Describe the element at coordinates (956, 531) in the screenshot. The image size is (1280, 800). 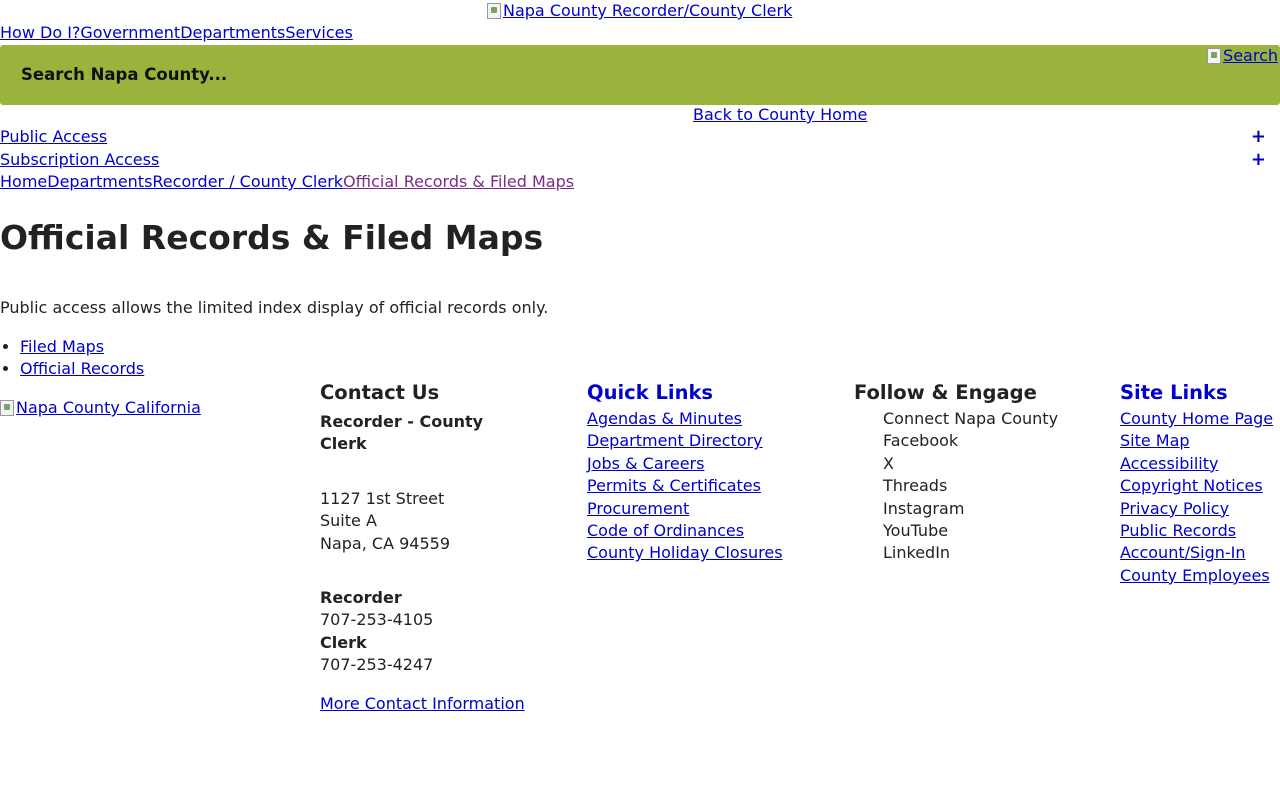
I see `social-youtube: YouTube` at that location.